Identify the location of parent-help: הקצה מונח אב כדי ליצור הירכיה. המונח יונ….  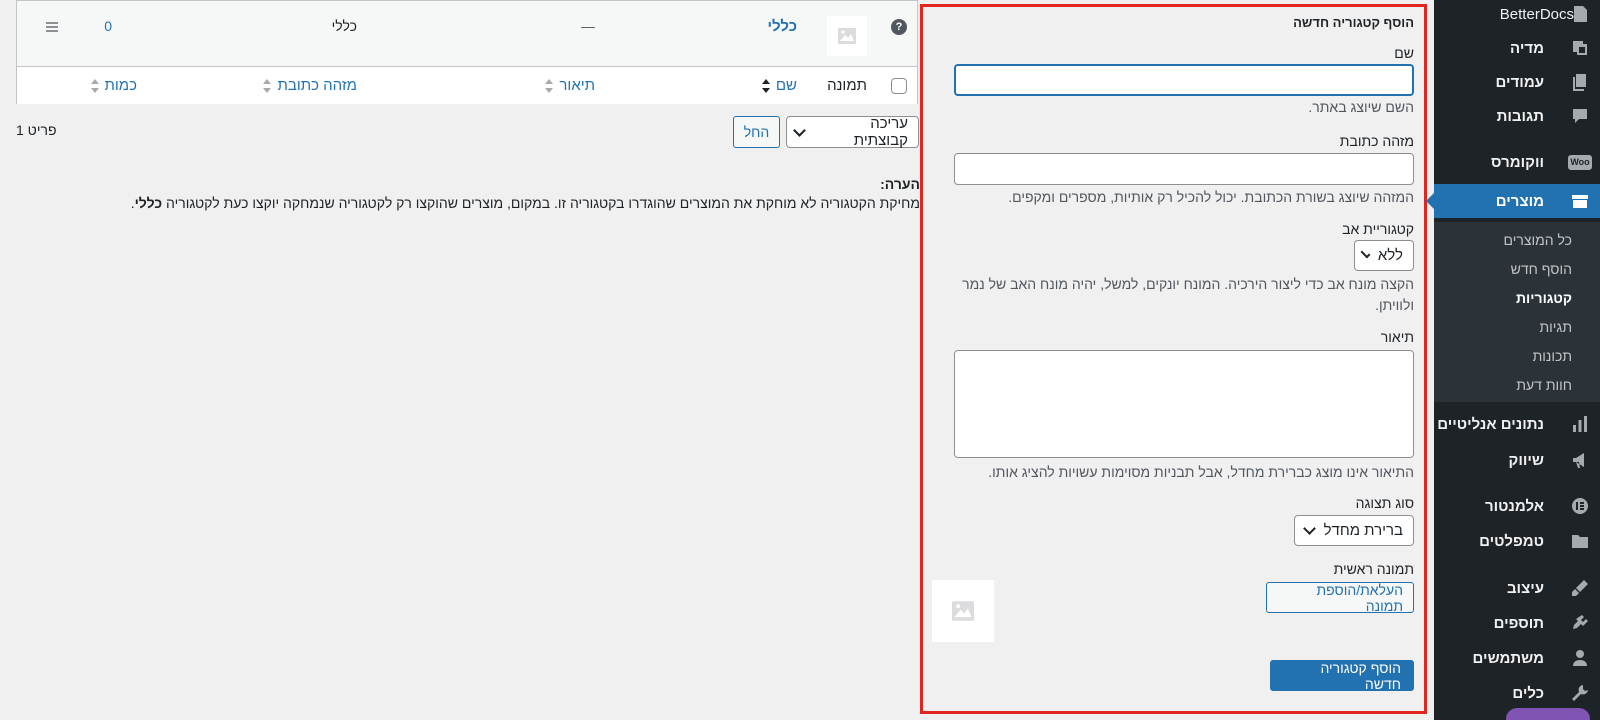
(1179, 295).